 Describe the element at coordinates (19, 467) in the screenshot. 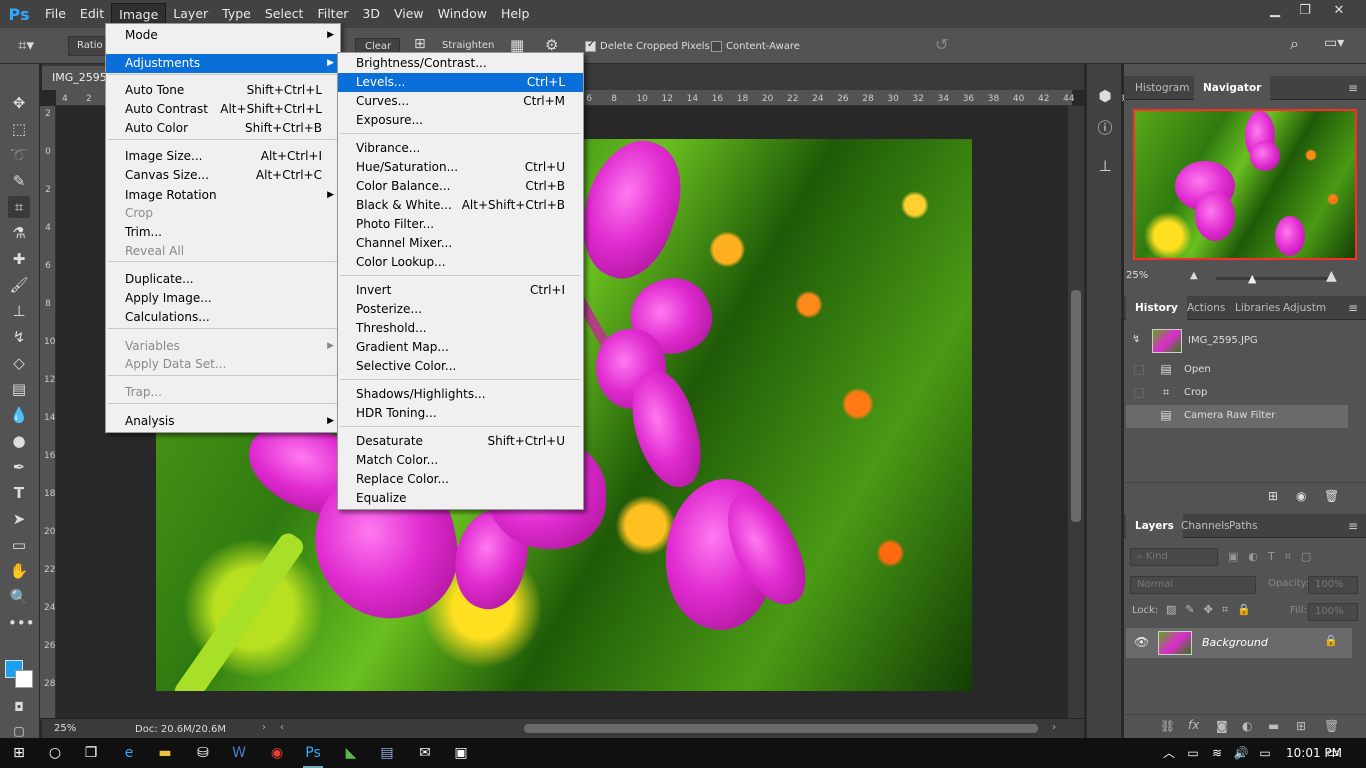

I see `pen-tool-icon: ✒` at that location.